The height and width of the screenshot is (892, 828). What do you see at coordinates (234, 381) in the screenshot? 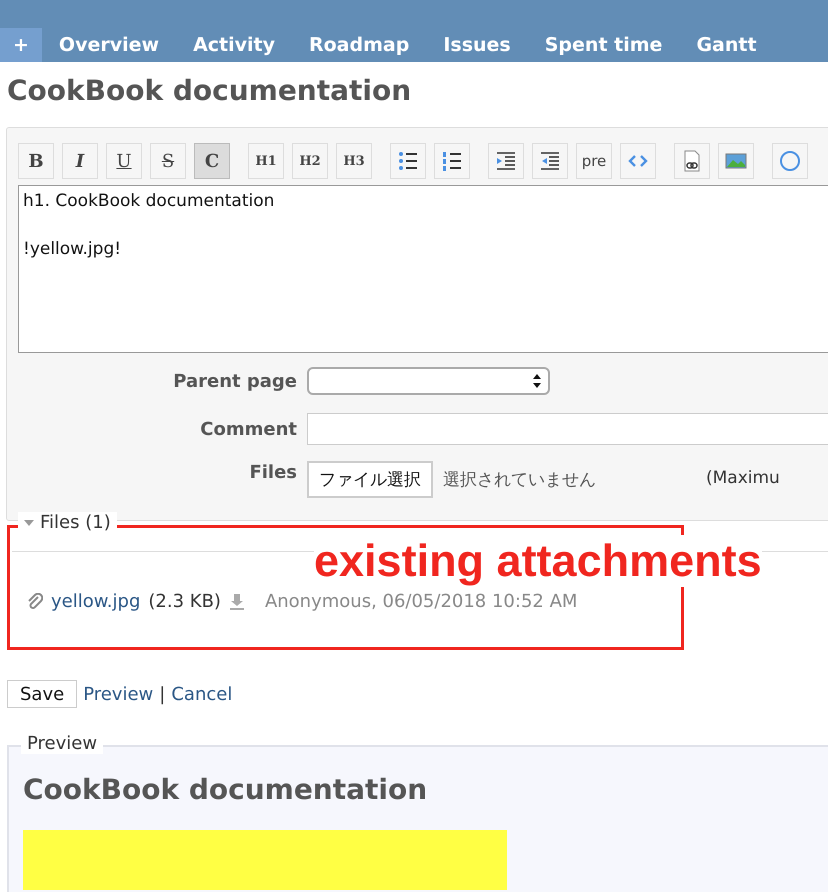
I see `field-label: Parent page` at bounding box center [234, 381].